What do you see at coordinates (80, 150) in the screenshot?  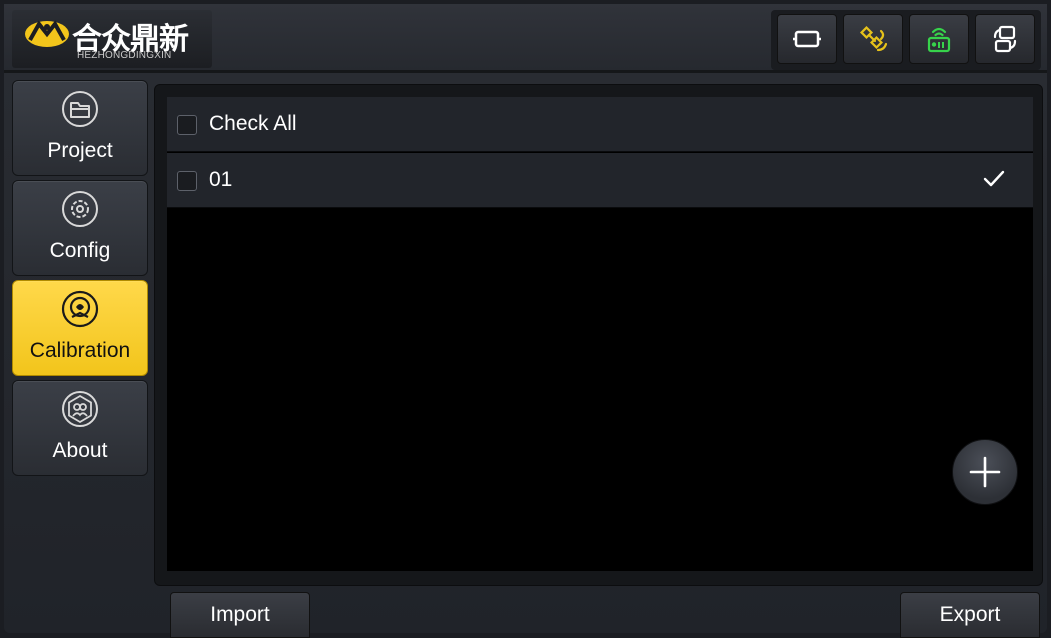 I see `sidebar-item-label: Project` at bounding box center [80, 150].